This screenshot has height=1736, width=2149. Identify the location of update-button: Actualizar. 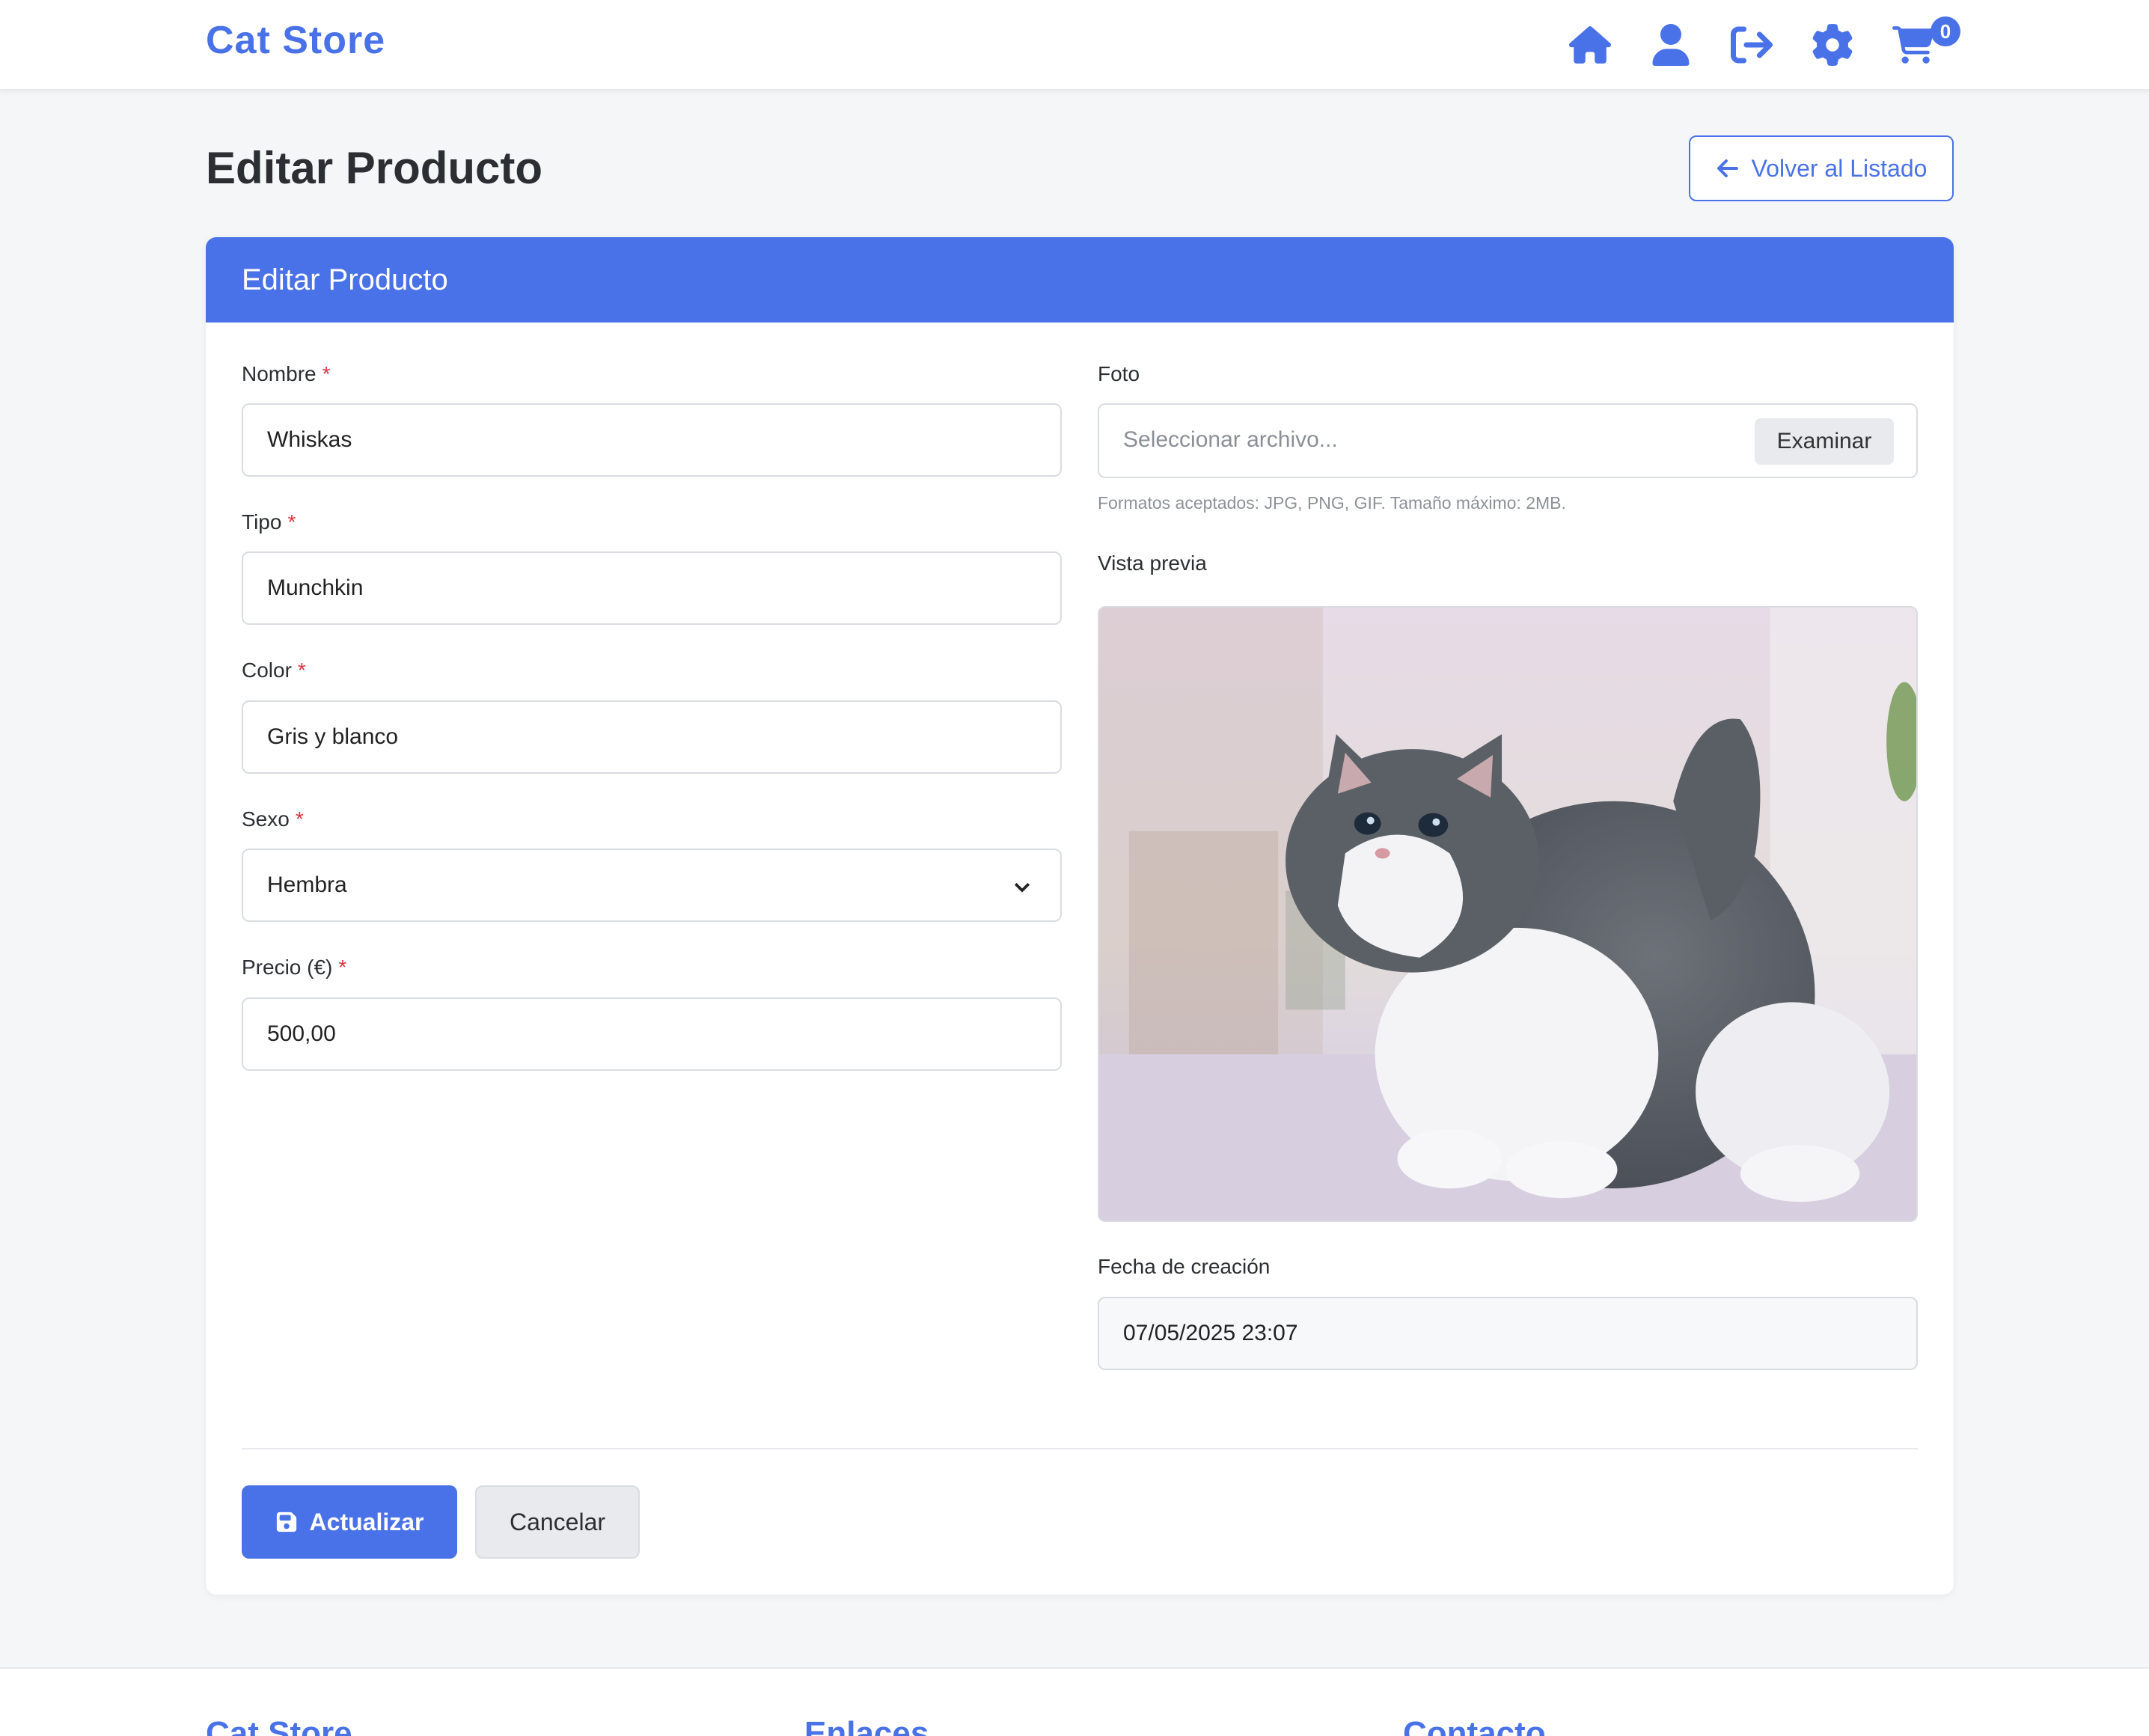
(349, 1522).